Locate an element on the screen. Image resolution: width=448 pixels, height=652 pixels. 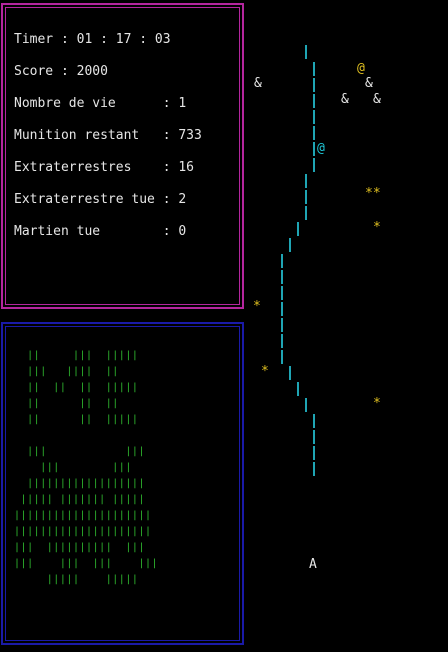
score-label: Score : 2000 is located at coordinates (61, 71).